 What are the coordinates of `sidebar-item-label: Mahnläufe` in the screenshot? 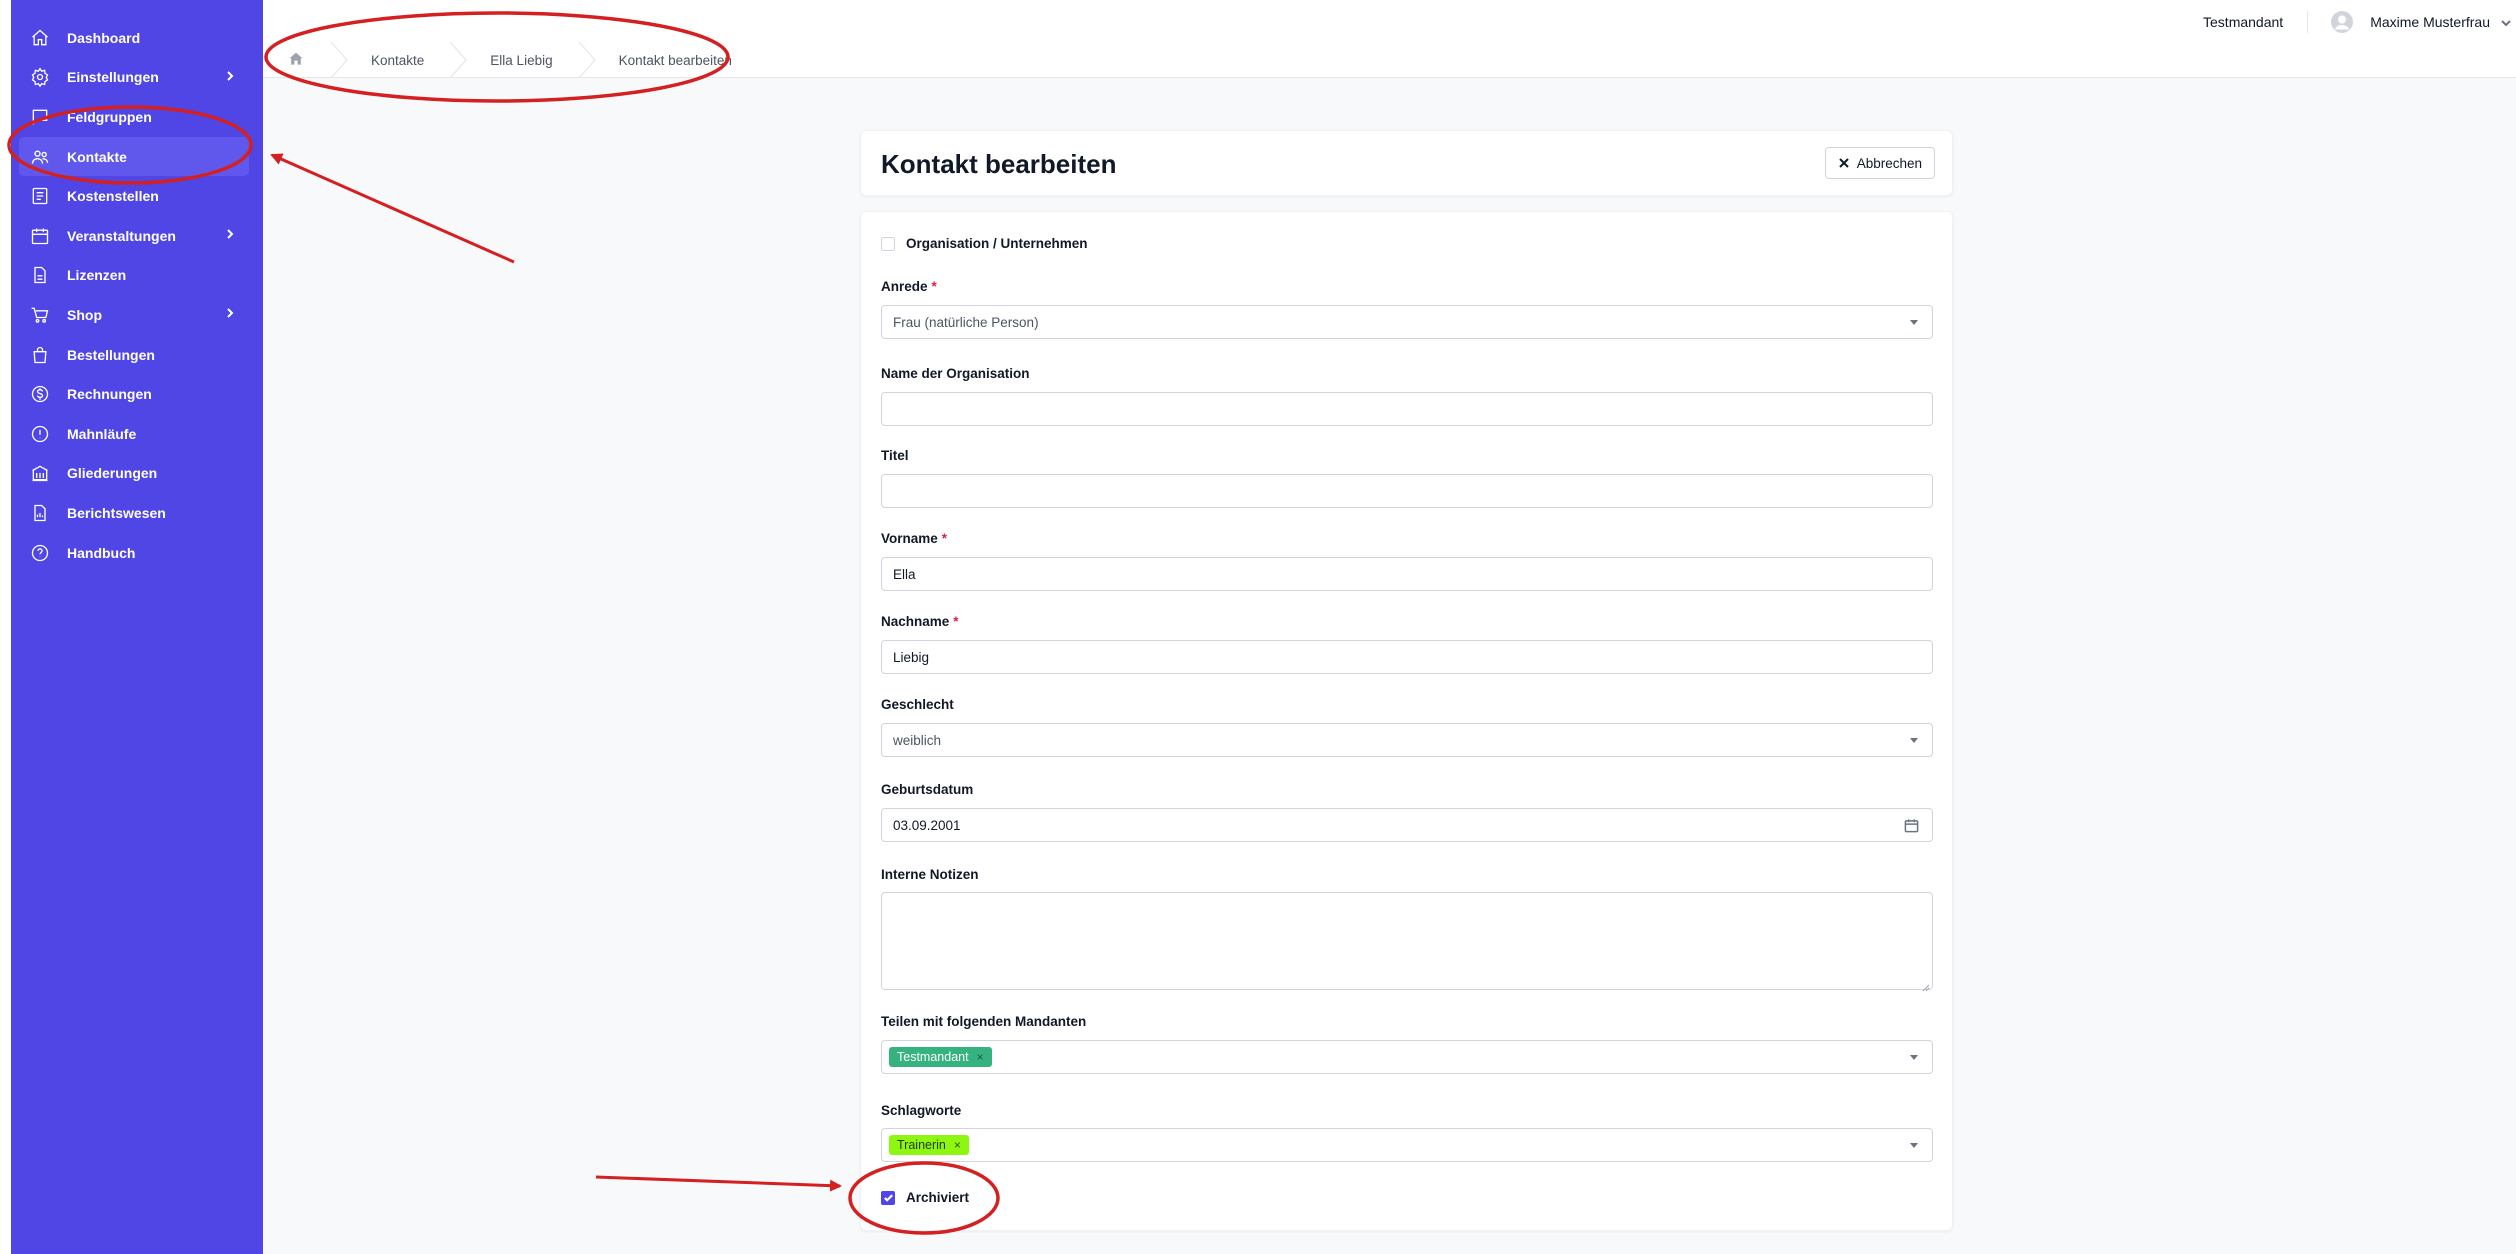 It's located at (102, 433).